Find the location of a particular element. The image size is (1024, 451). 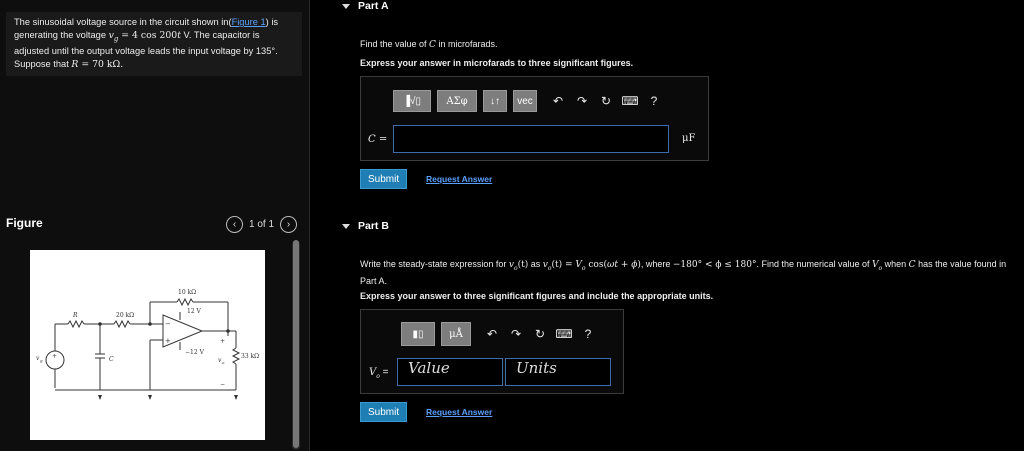

templates-icon: ▐√▯ is located at coordinates (412, 101).